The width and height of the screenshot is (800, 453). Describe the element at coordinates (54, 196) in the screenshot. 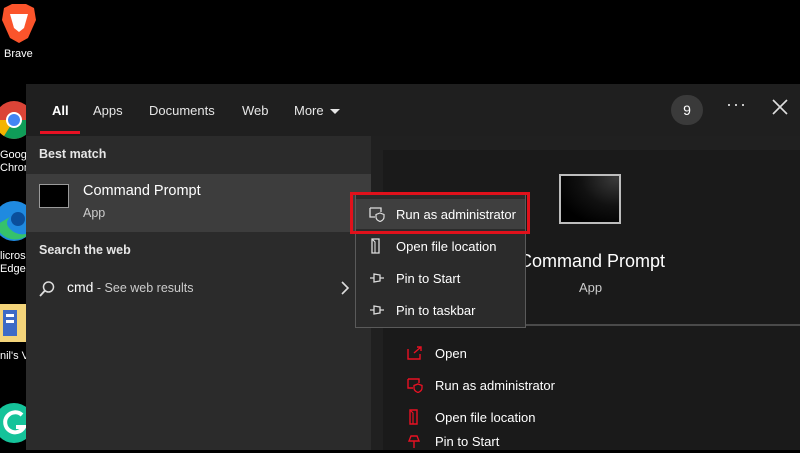

I see `command-prompt-icon` at that location.